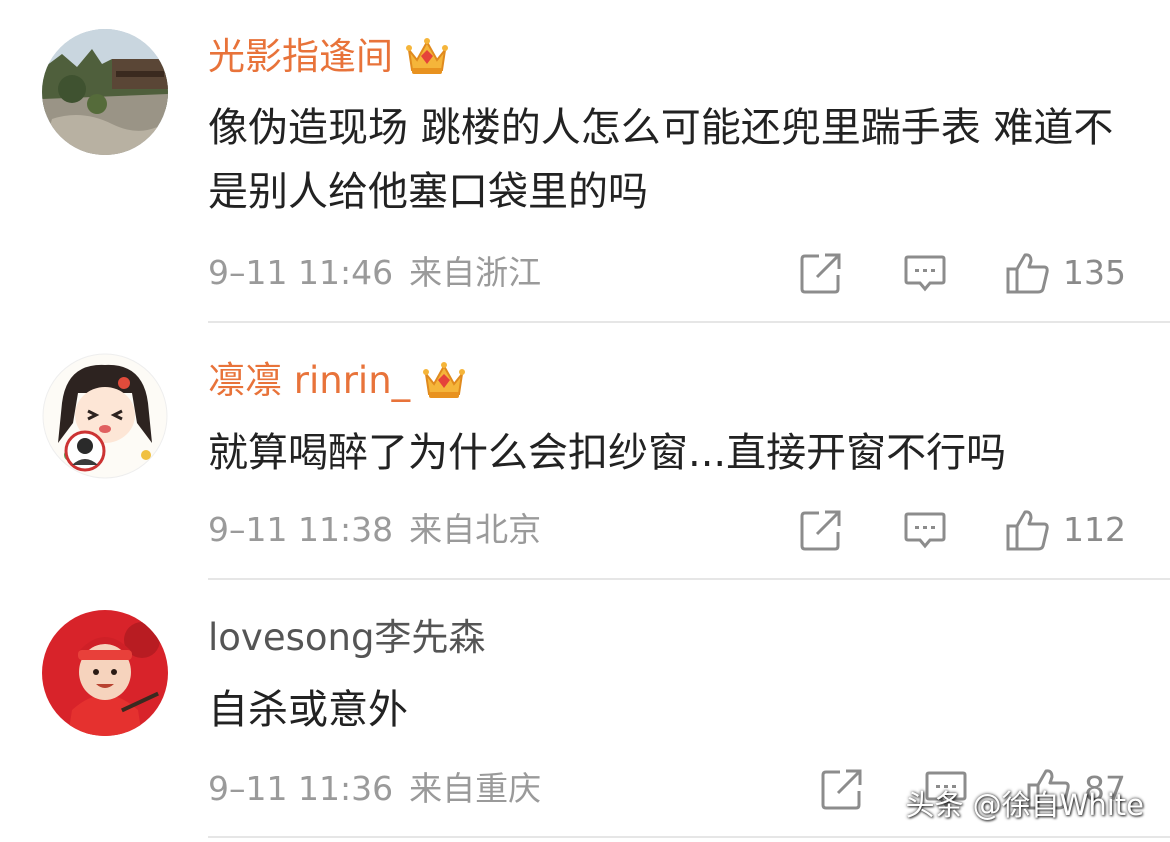 This screenshot has height=842, width=1170. I want to click on timestamp: 9–11 11:46, so click(301, 272).